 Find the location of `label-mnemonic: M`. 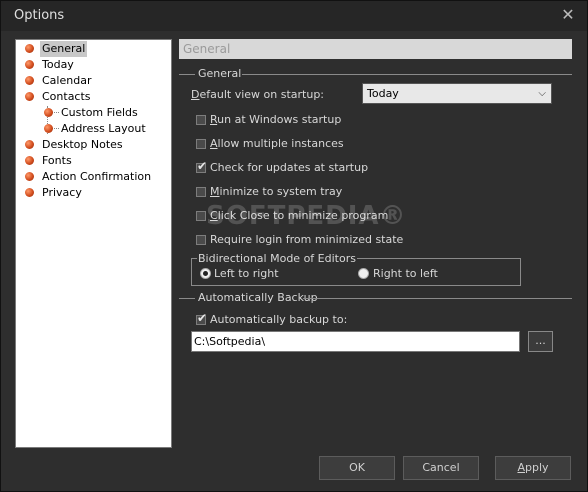

label-mnemonic: M is located at coordinates (215, 191).